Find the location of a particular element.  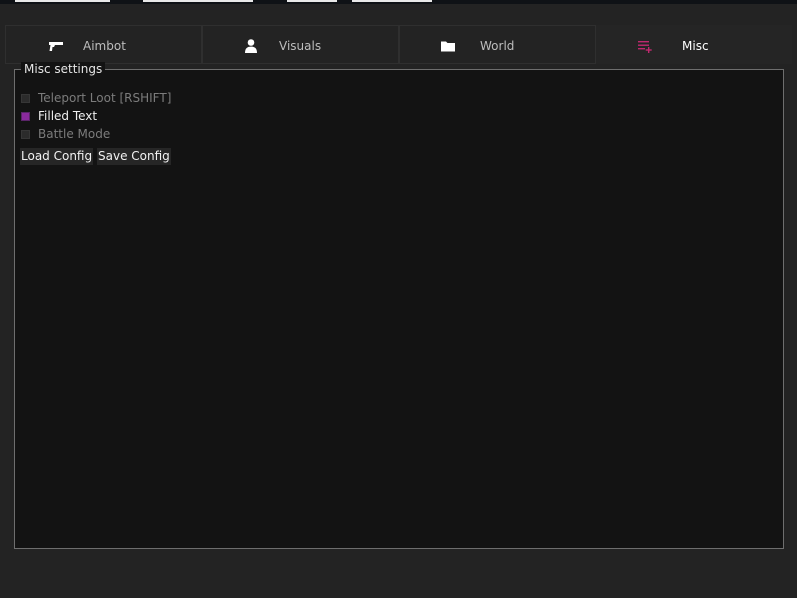

tab-aimbot: Aimbot is located at coordinates (103, 44).